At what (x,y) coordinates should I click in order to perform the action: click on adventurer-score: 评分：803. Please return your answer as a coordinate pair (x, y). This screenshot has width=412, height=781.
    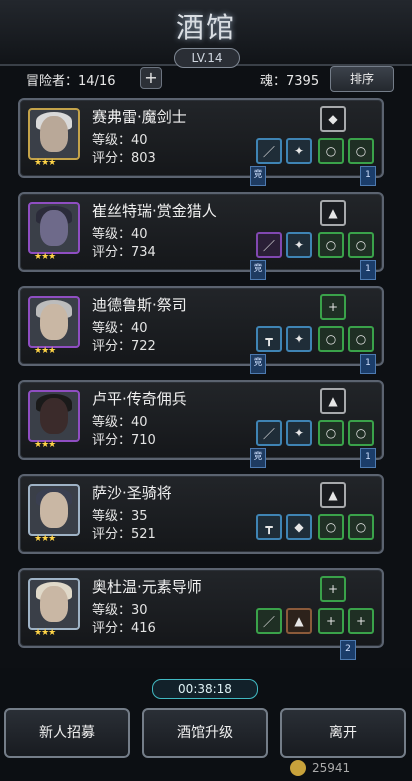
    Looking at the image, I should click on (124, 158).